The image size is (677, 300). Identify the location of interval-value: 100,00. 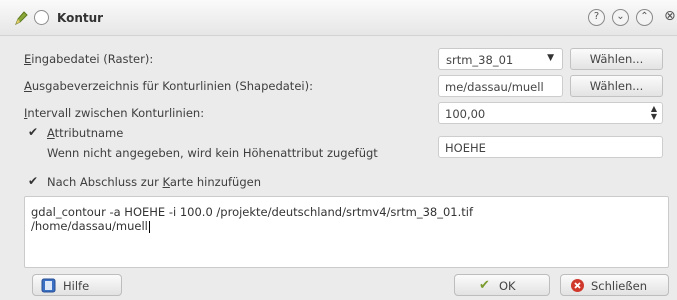
(465, 114).